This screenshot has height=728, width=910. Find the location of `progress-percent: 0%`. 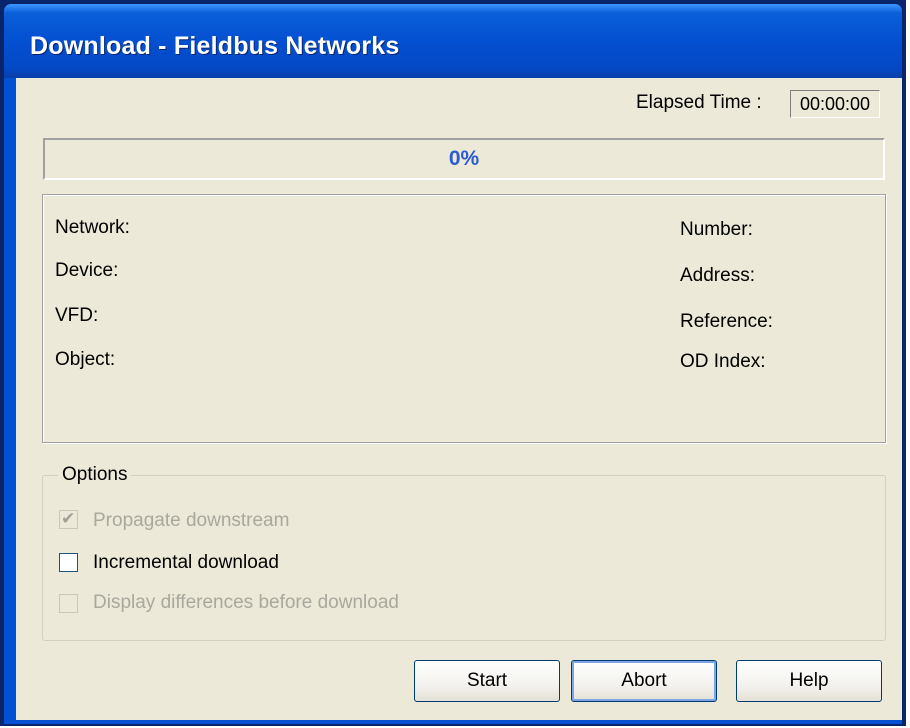

progress-percent: 0% is located at coordinates (464, 158).